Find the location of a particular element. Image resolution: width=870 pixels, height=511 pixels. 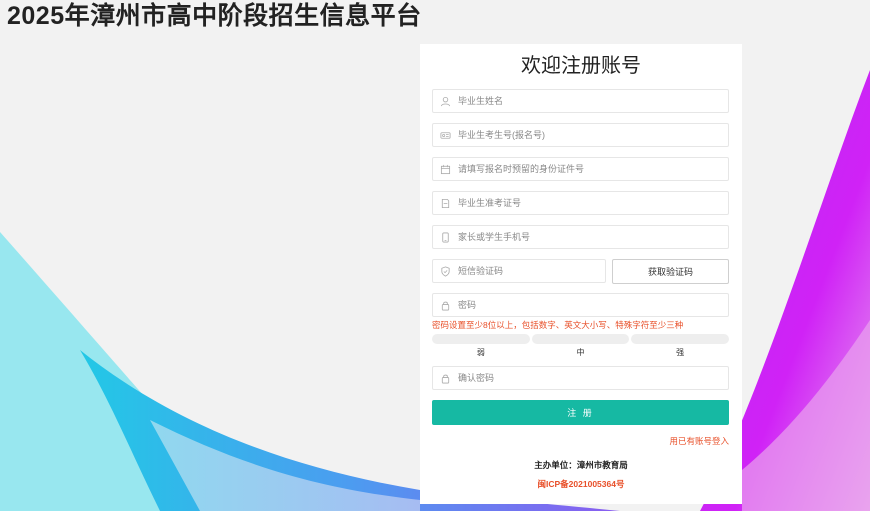

id-number-field is located at coordinates (580, 169).